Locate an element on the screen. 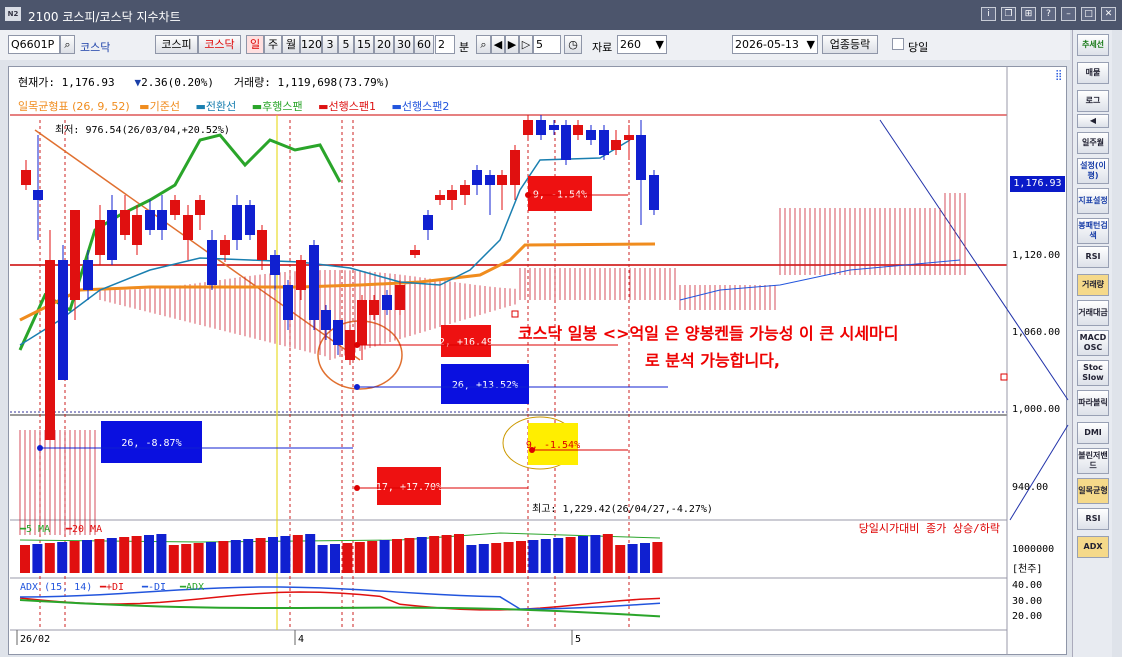  pin-icon: ⊞ is located at coordinates (1028, 14).